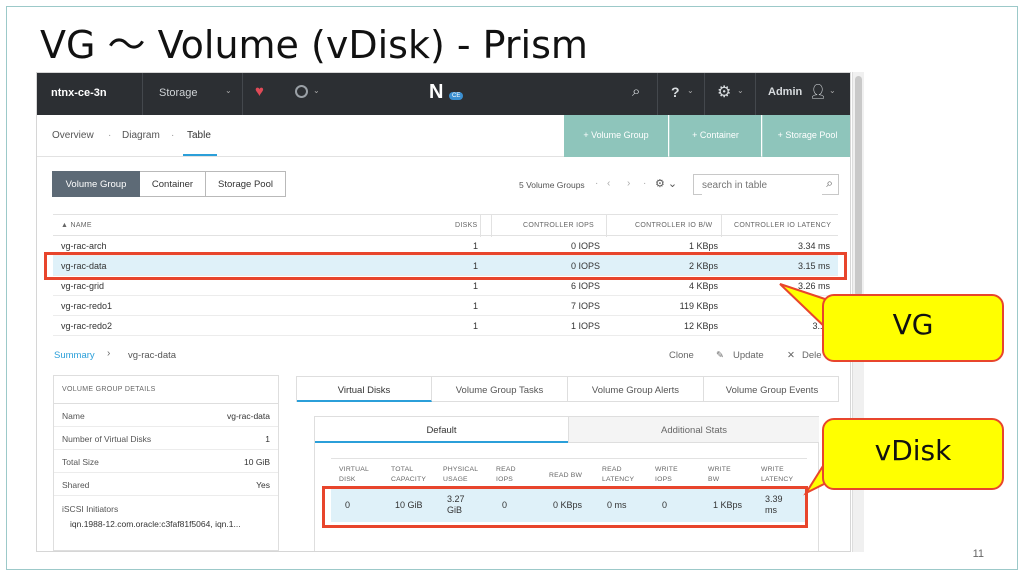 The image size is (1024, 576). I want to click on delete-button: Dele, so click(812, 355).